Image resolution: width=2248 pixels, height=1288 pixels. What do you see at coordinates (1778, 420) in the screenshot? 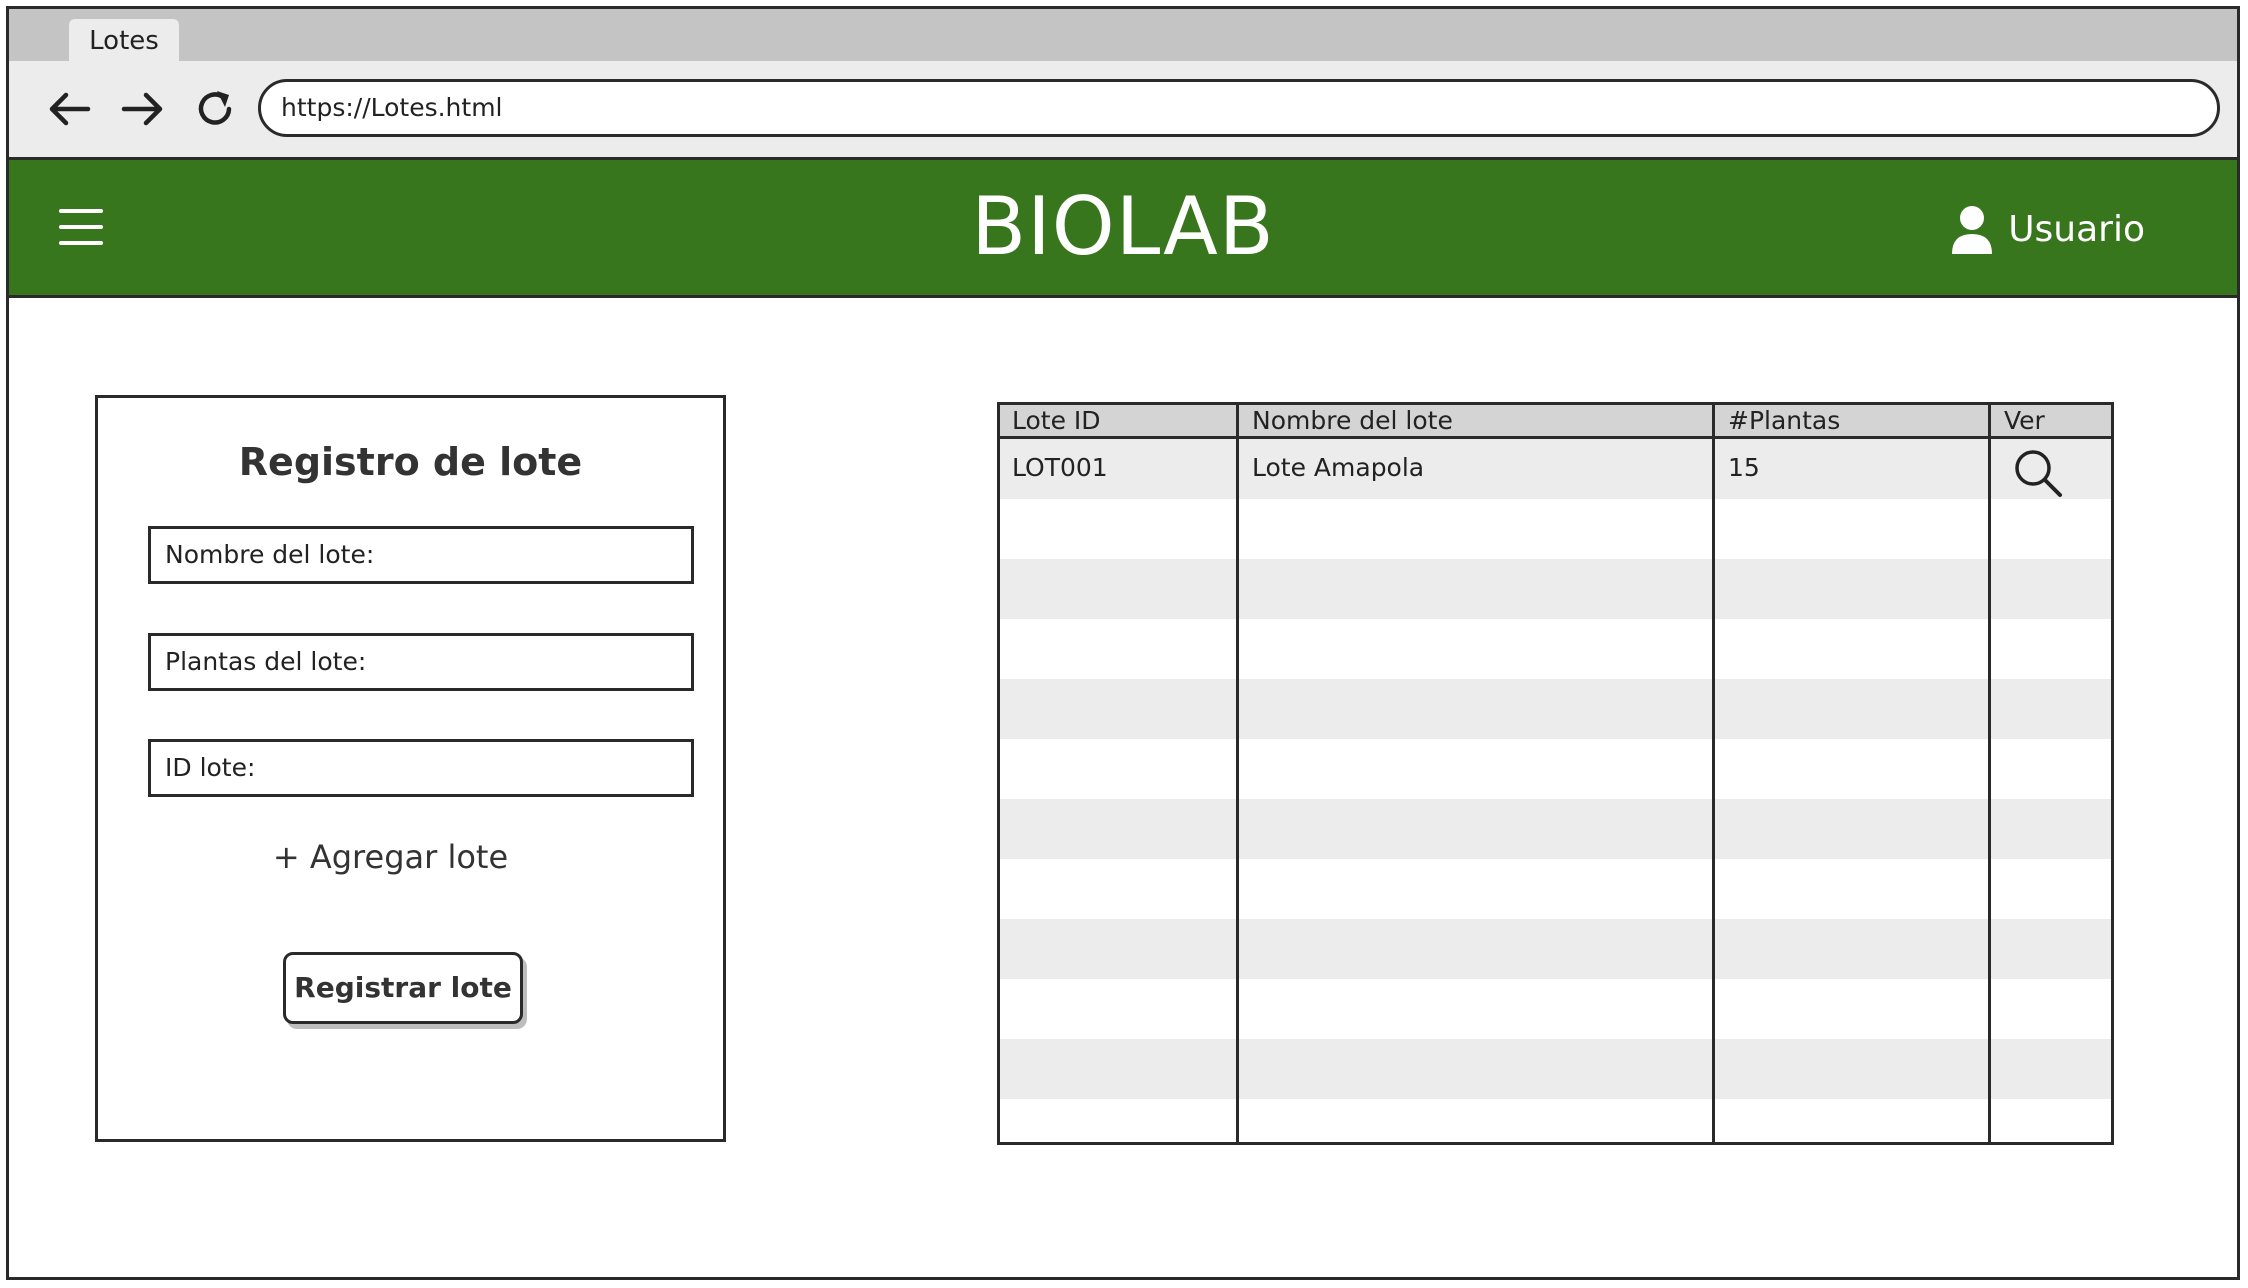
I see `col-header-plants: #Plantas` at bounding box center [1778, 420].